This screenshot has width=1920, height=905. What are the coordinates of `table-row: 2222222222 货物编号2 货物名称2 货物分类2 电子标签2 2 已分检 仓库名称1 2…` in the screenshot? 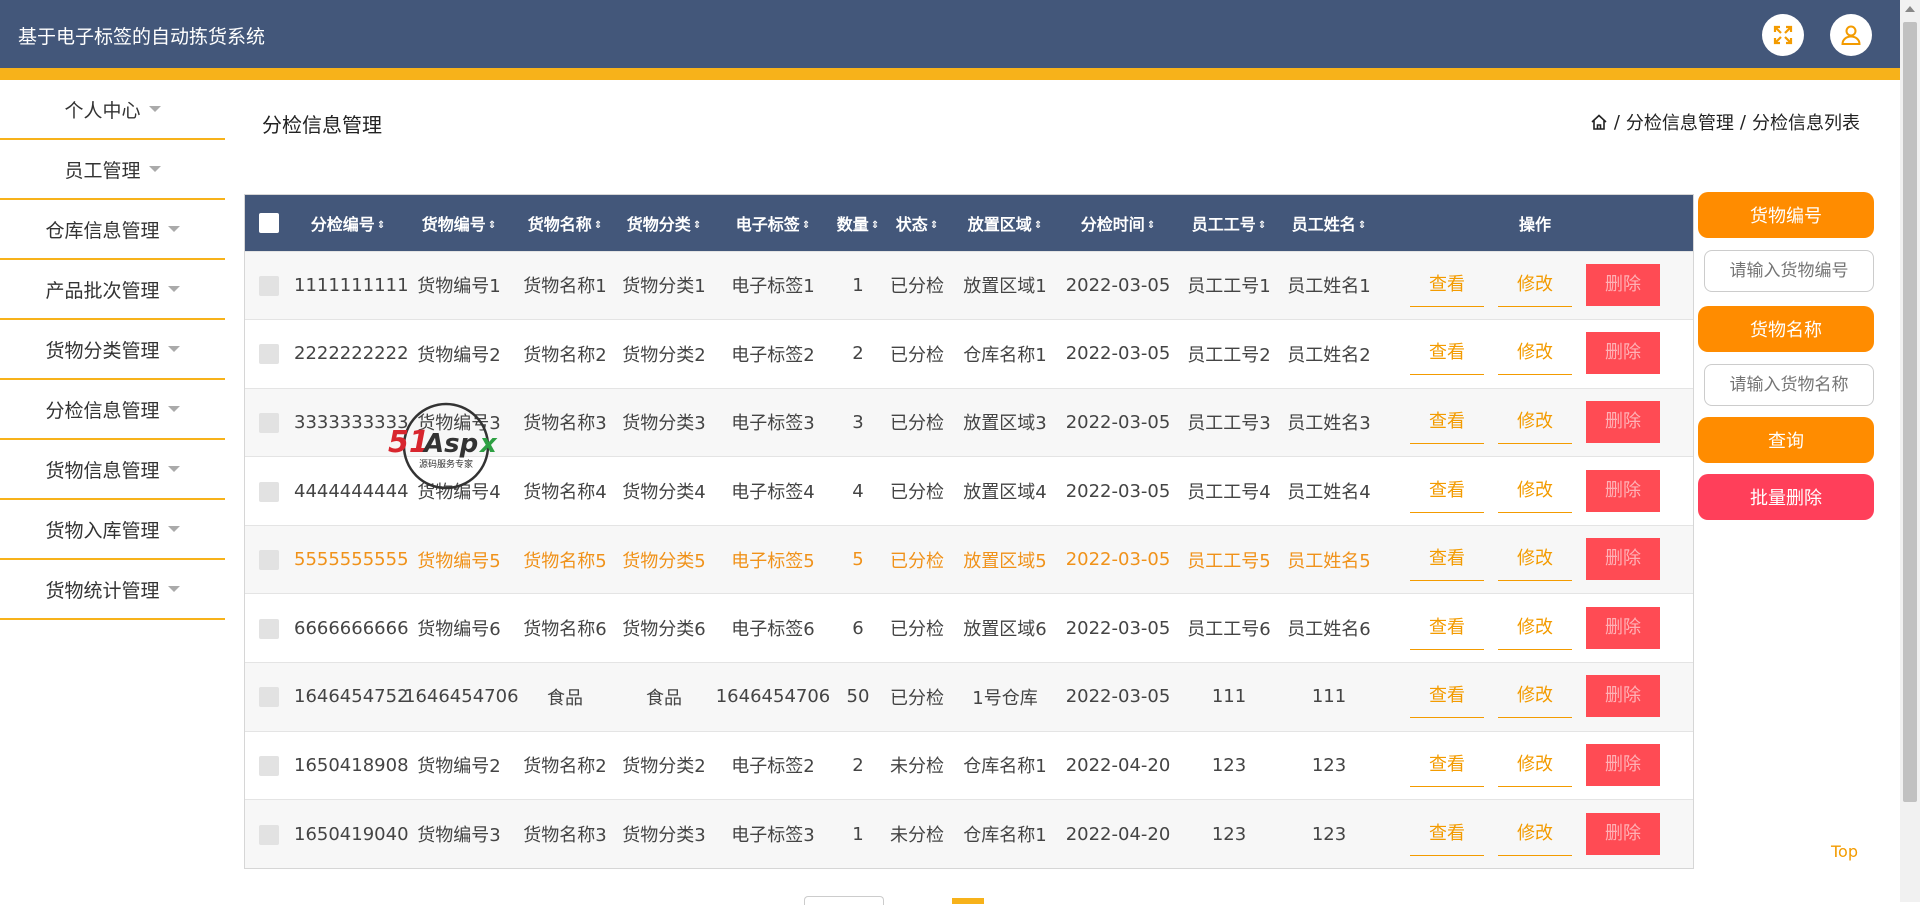 It's located at (969, 354).